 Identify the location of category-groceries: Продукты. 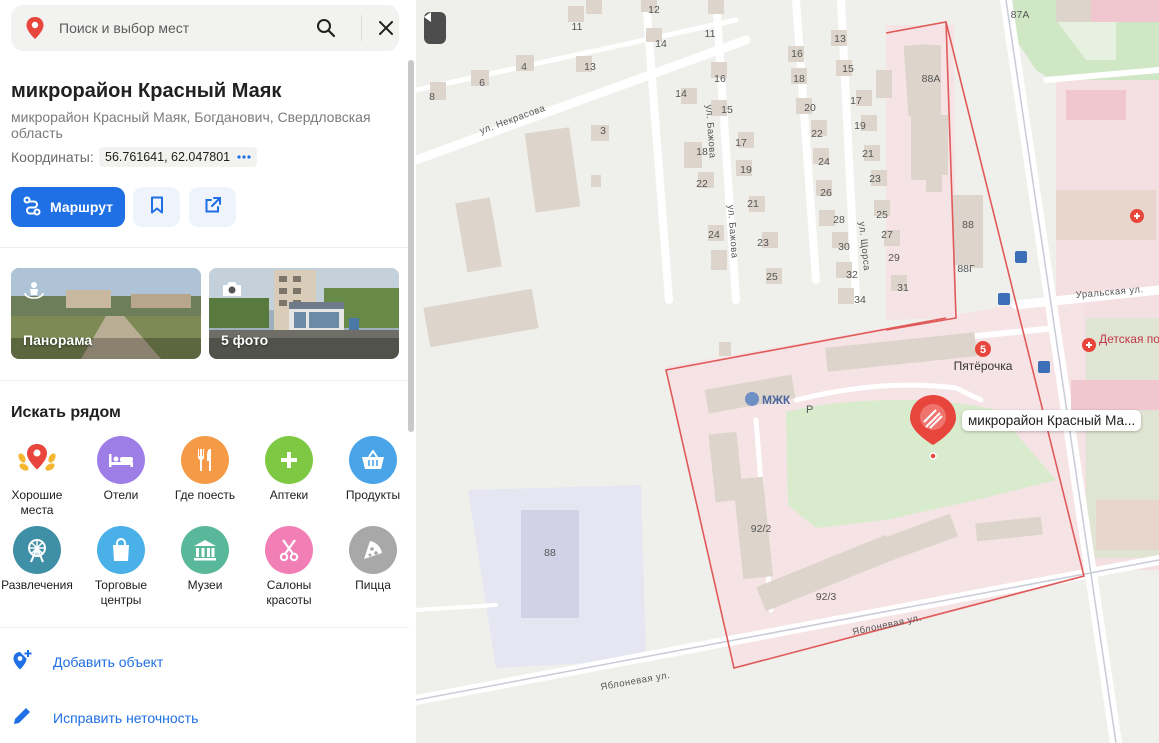
(373, 469).